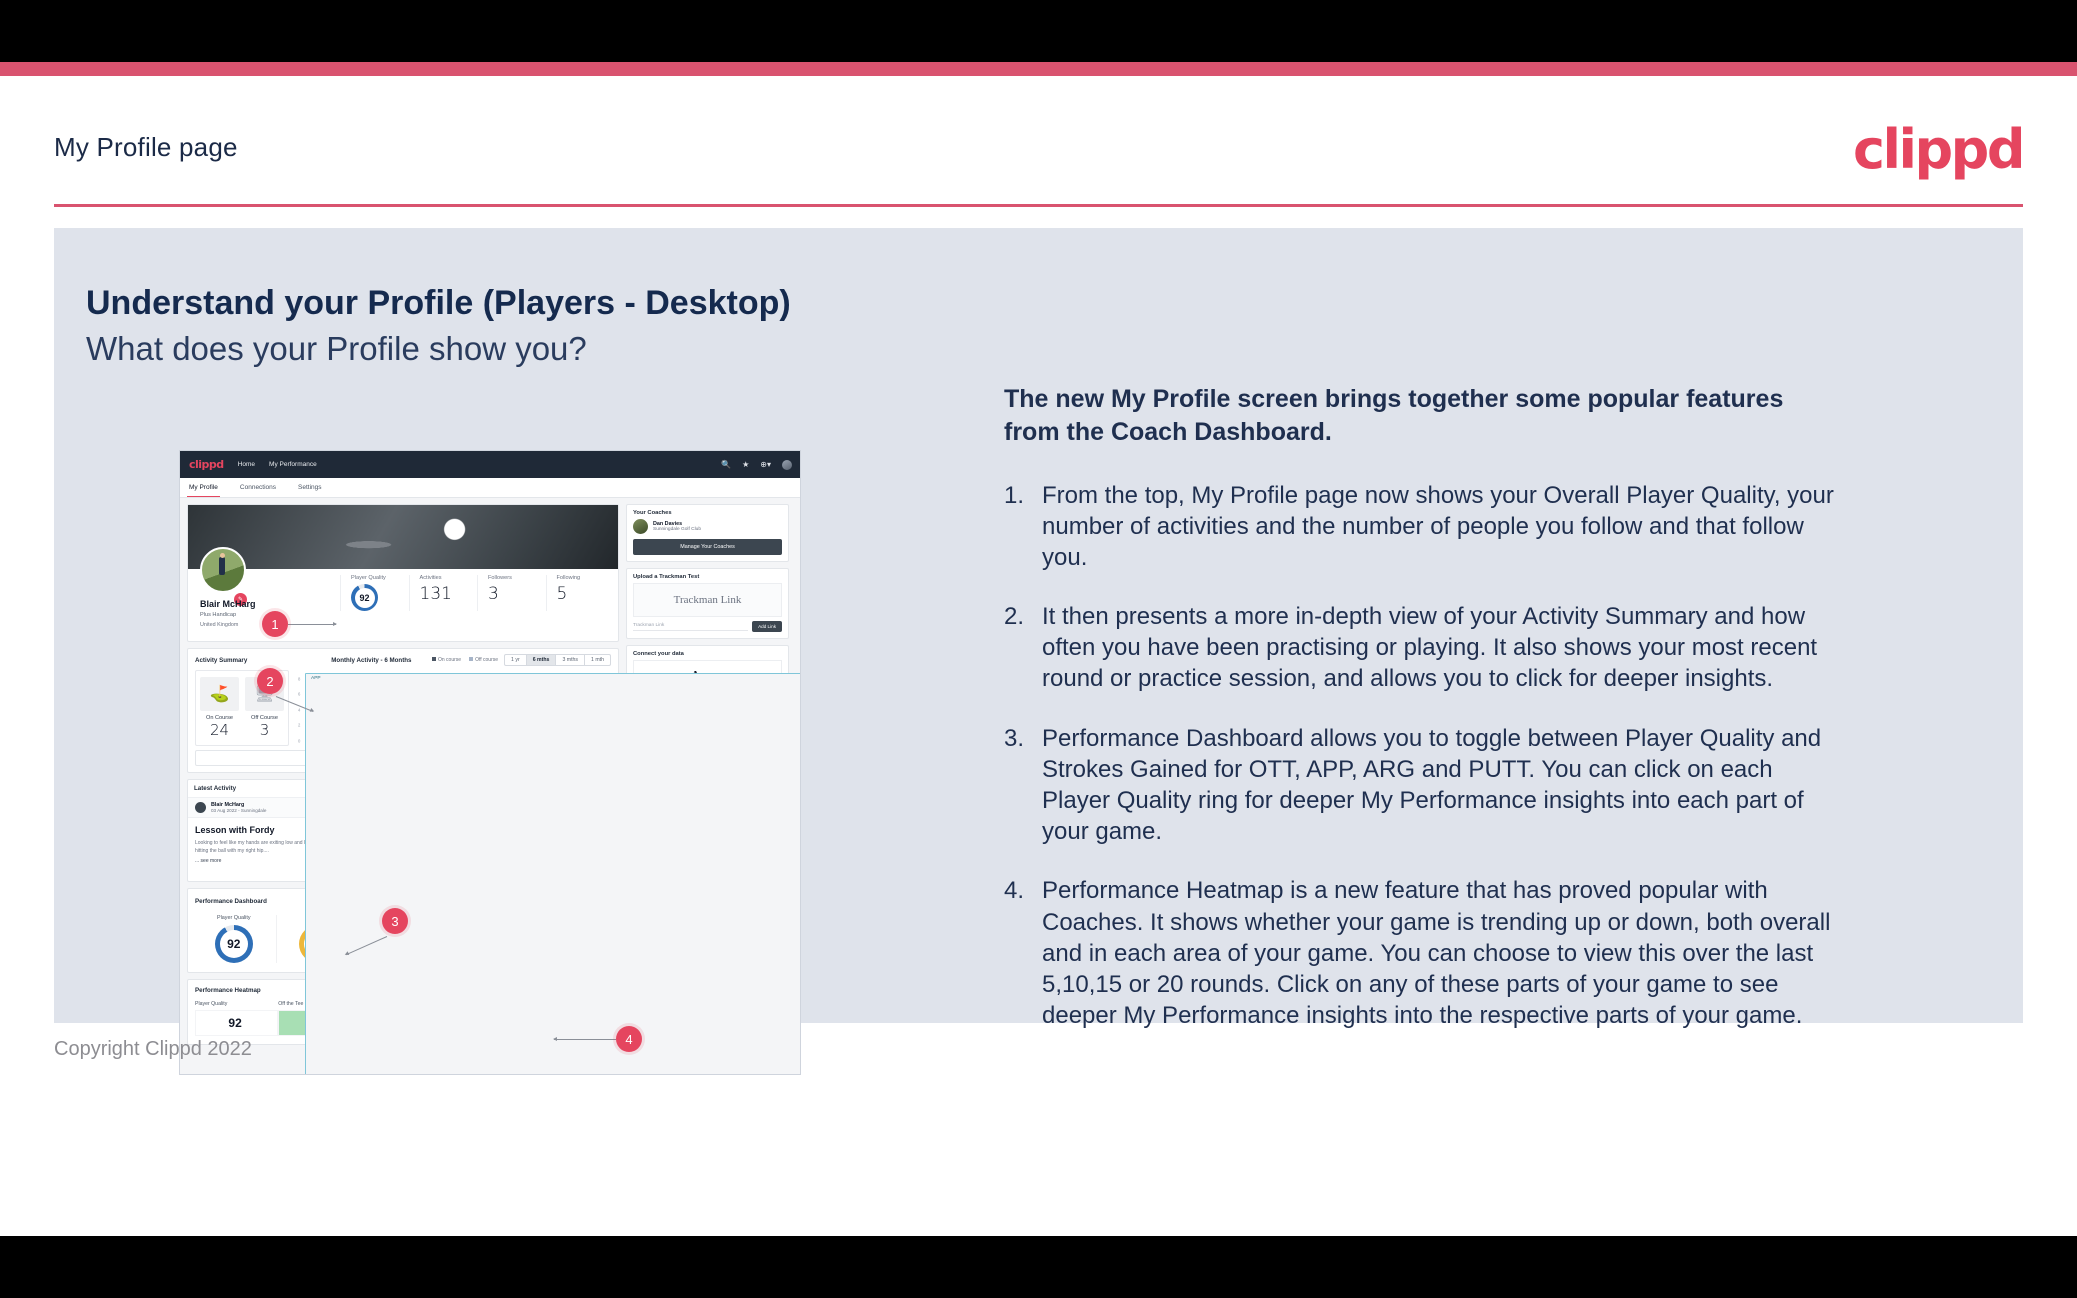 The image size is (2077, 1298). What do you see at coordinates (511, 593) in the screenshot?
I see `stat-followers: Followers 3` at bounding box center [511, 593].